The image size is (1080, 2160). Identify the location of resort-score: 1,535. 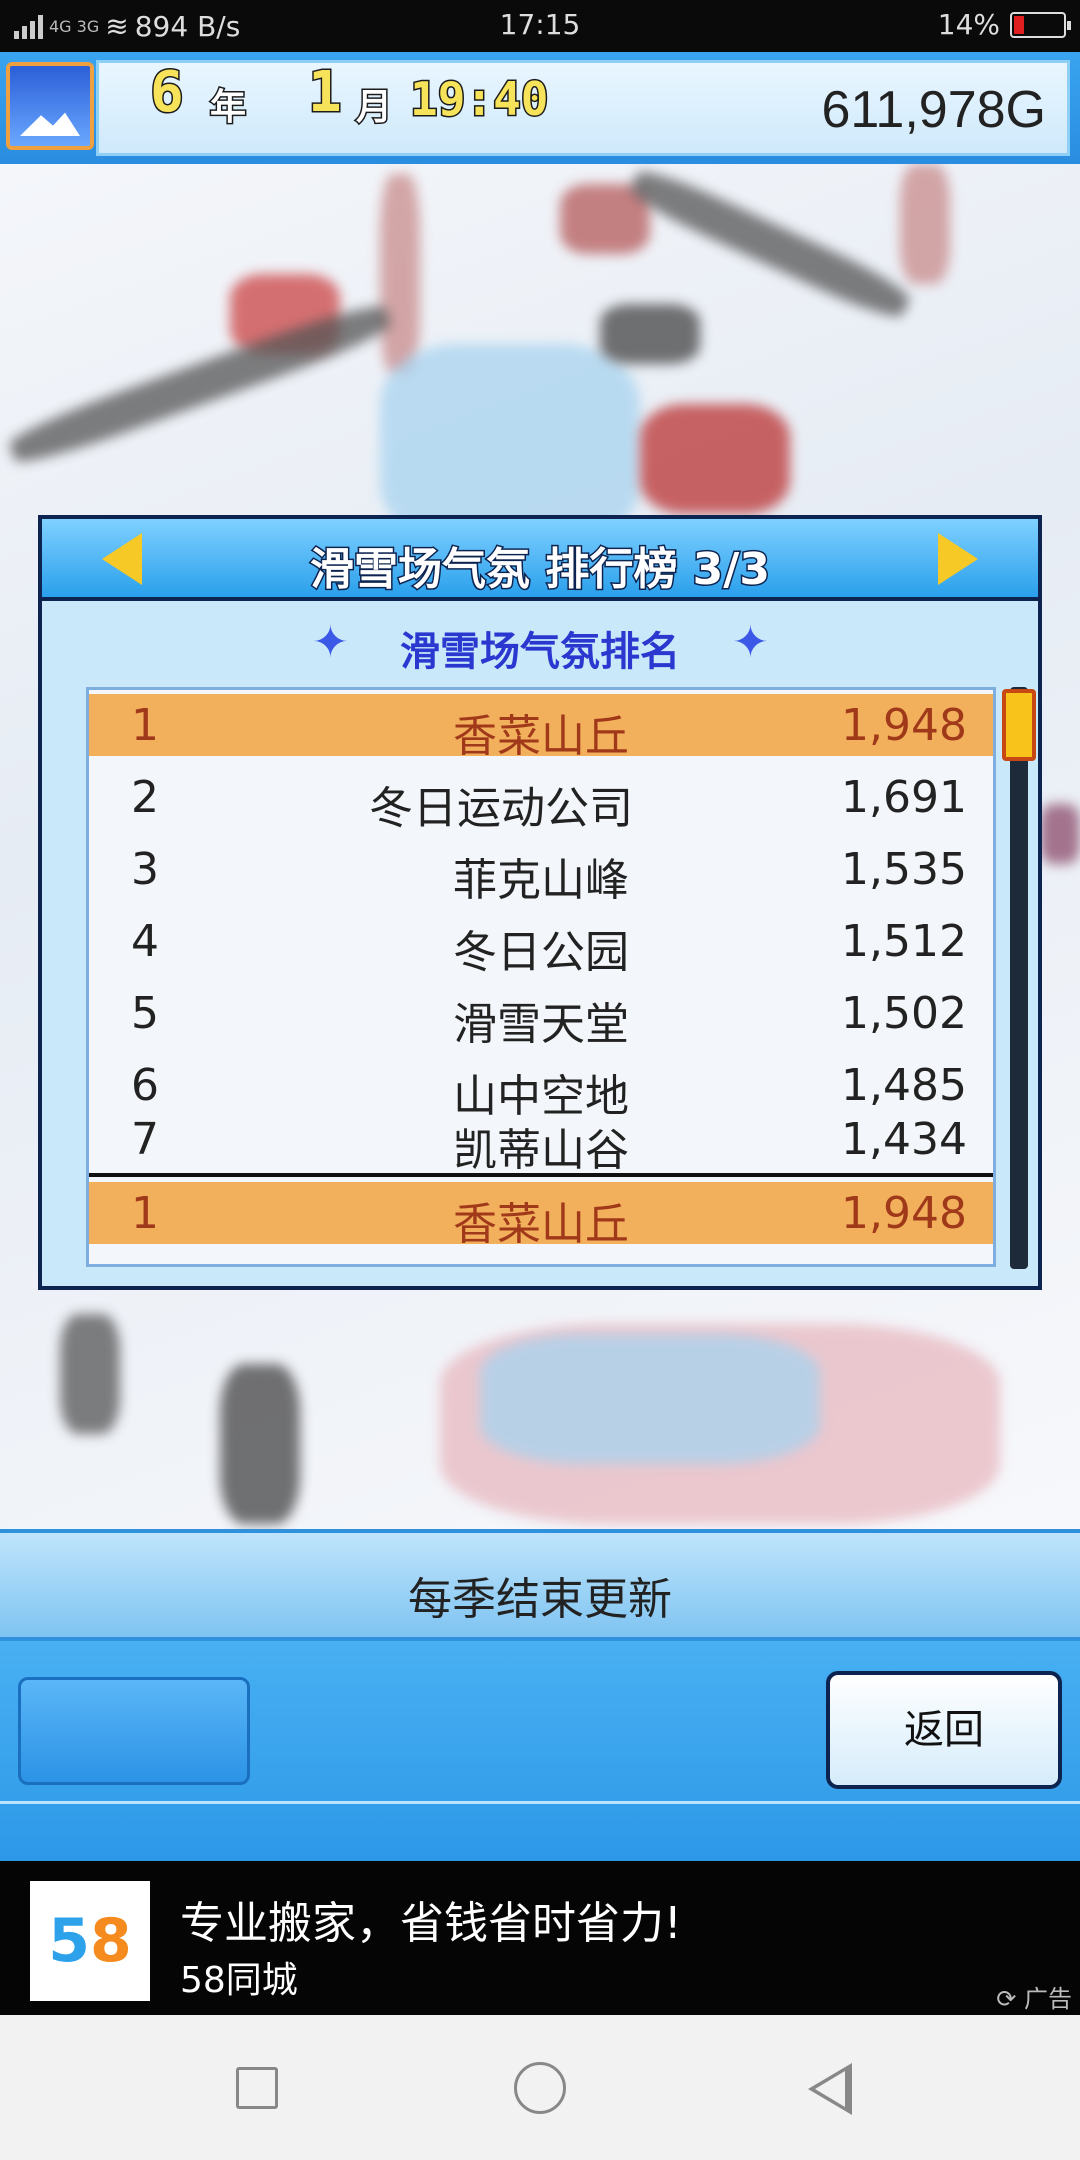
(904, 869).